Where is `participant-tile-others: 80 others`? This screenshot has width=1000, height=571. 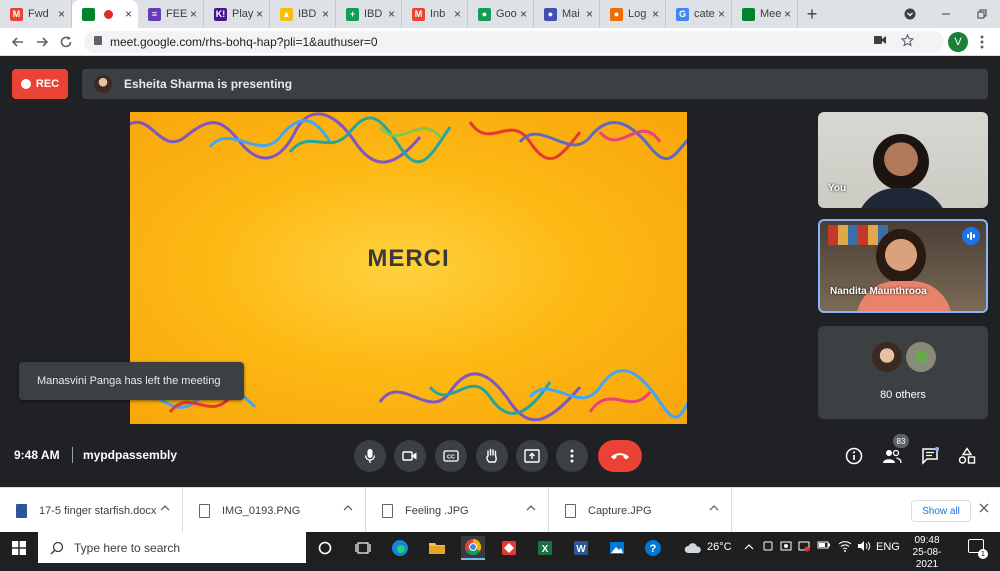
participant-tile-others: 80 others is located at coordinates (903, 372).